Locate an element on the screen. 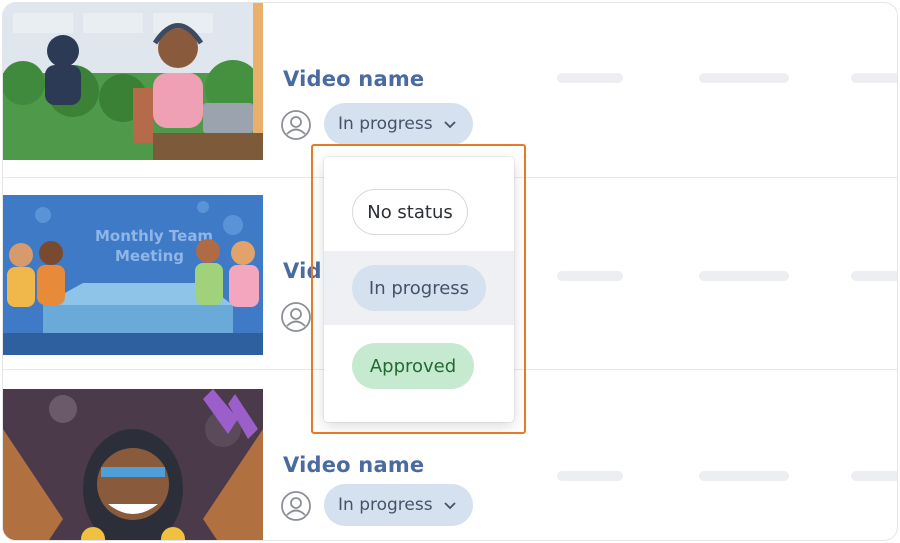 The image size is (900, 543). menu-item-approved: Approved is located at coordinates (419, 366).